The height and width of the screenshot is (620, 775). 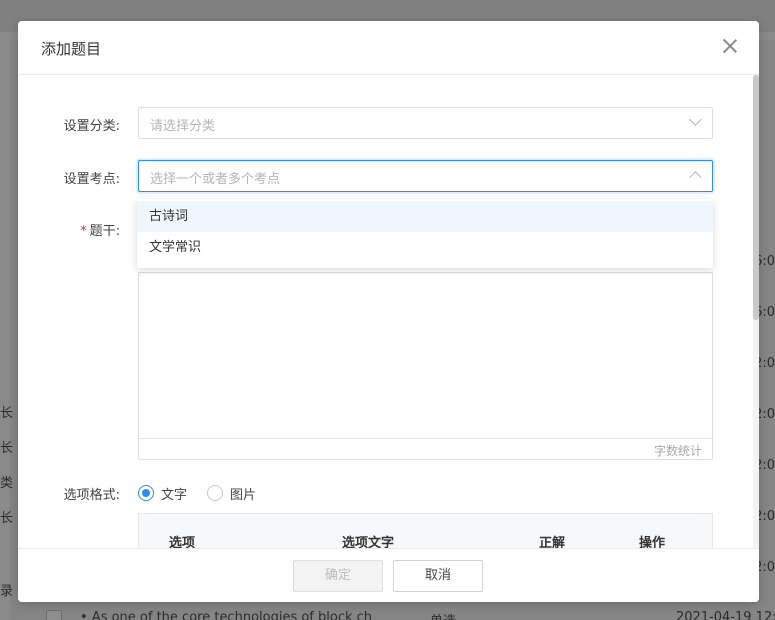 What do you see at coordinates (388, 48) in the screenshot?
I see `dialog-header: 添加题目` at bounding box center [388, 48].